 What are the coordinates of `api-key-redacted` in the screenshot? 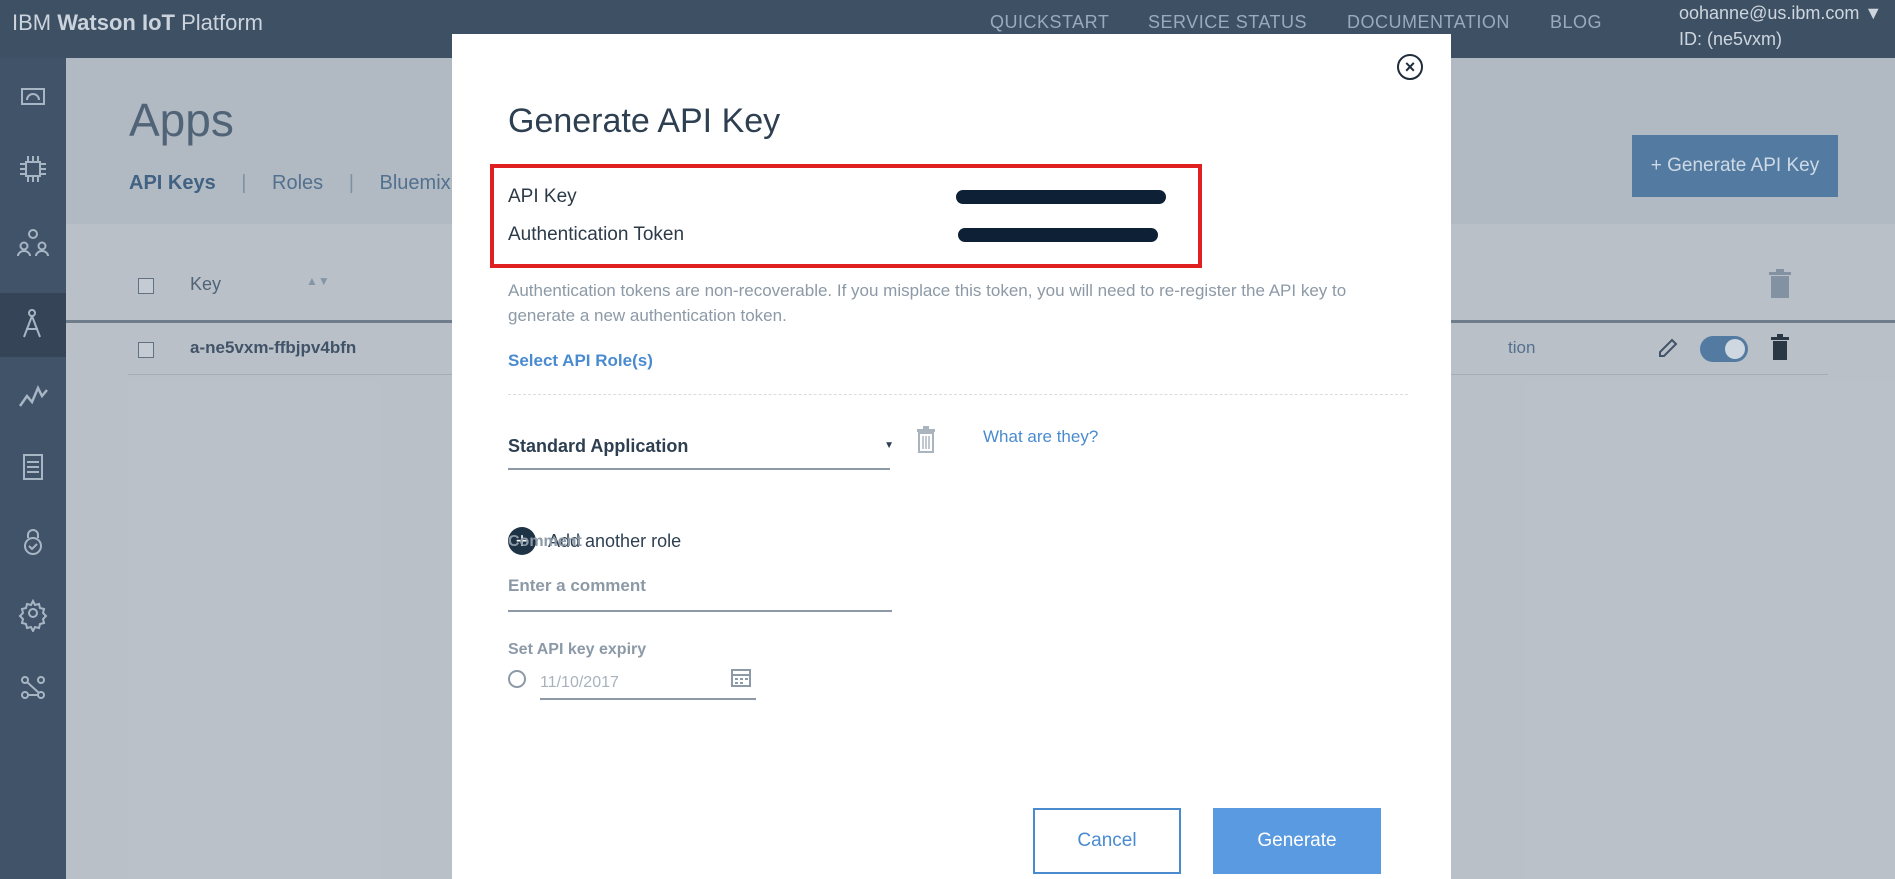 It's located at (1061, 197).